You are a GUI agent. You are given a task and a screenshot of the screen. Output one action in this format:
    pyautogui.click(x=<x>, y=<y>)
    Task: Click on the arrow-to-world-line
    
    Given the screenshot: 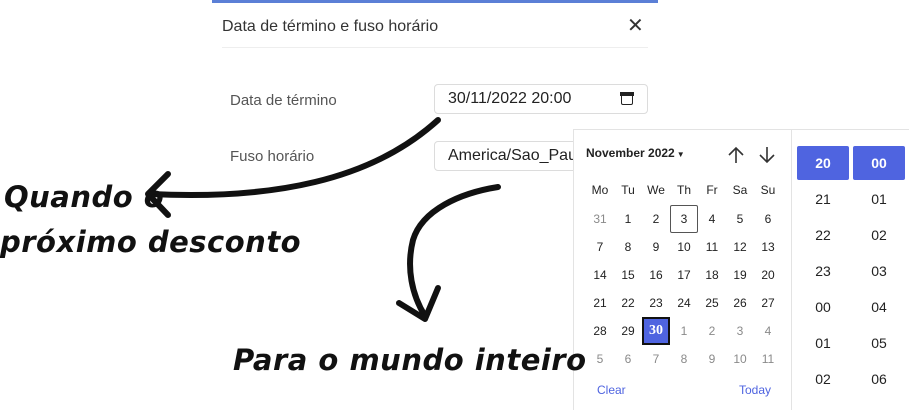 What is the action you would take?
    pyautogui.click(x=454, y=251)
    